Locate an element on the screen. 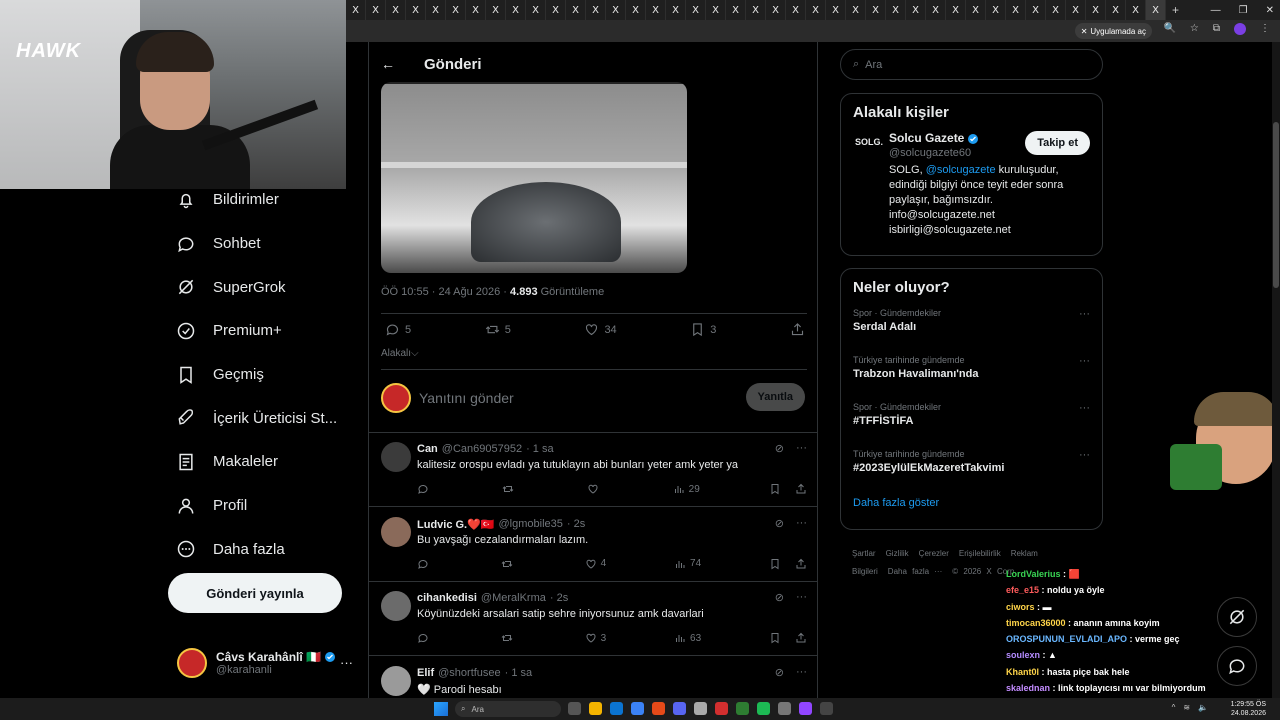 The width and height of the screenshot is (1280, 720). taskbar-search: ⌕ Ara is located at coordinates (508, 709).